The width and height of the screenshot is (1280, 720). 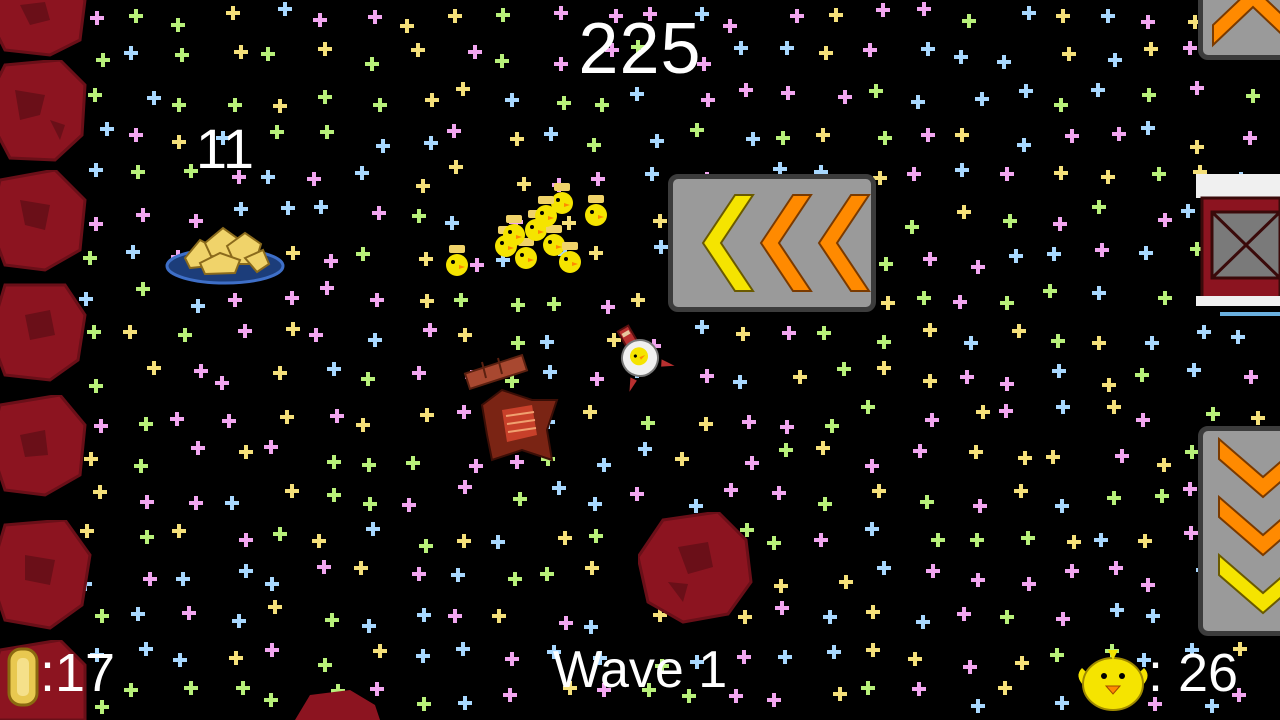 I want to click on arrow-panel-up, so click(x=1239, y=30).